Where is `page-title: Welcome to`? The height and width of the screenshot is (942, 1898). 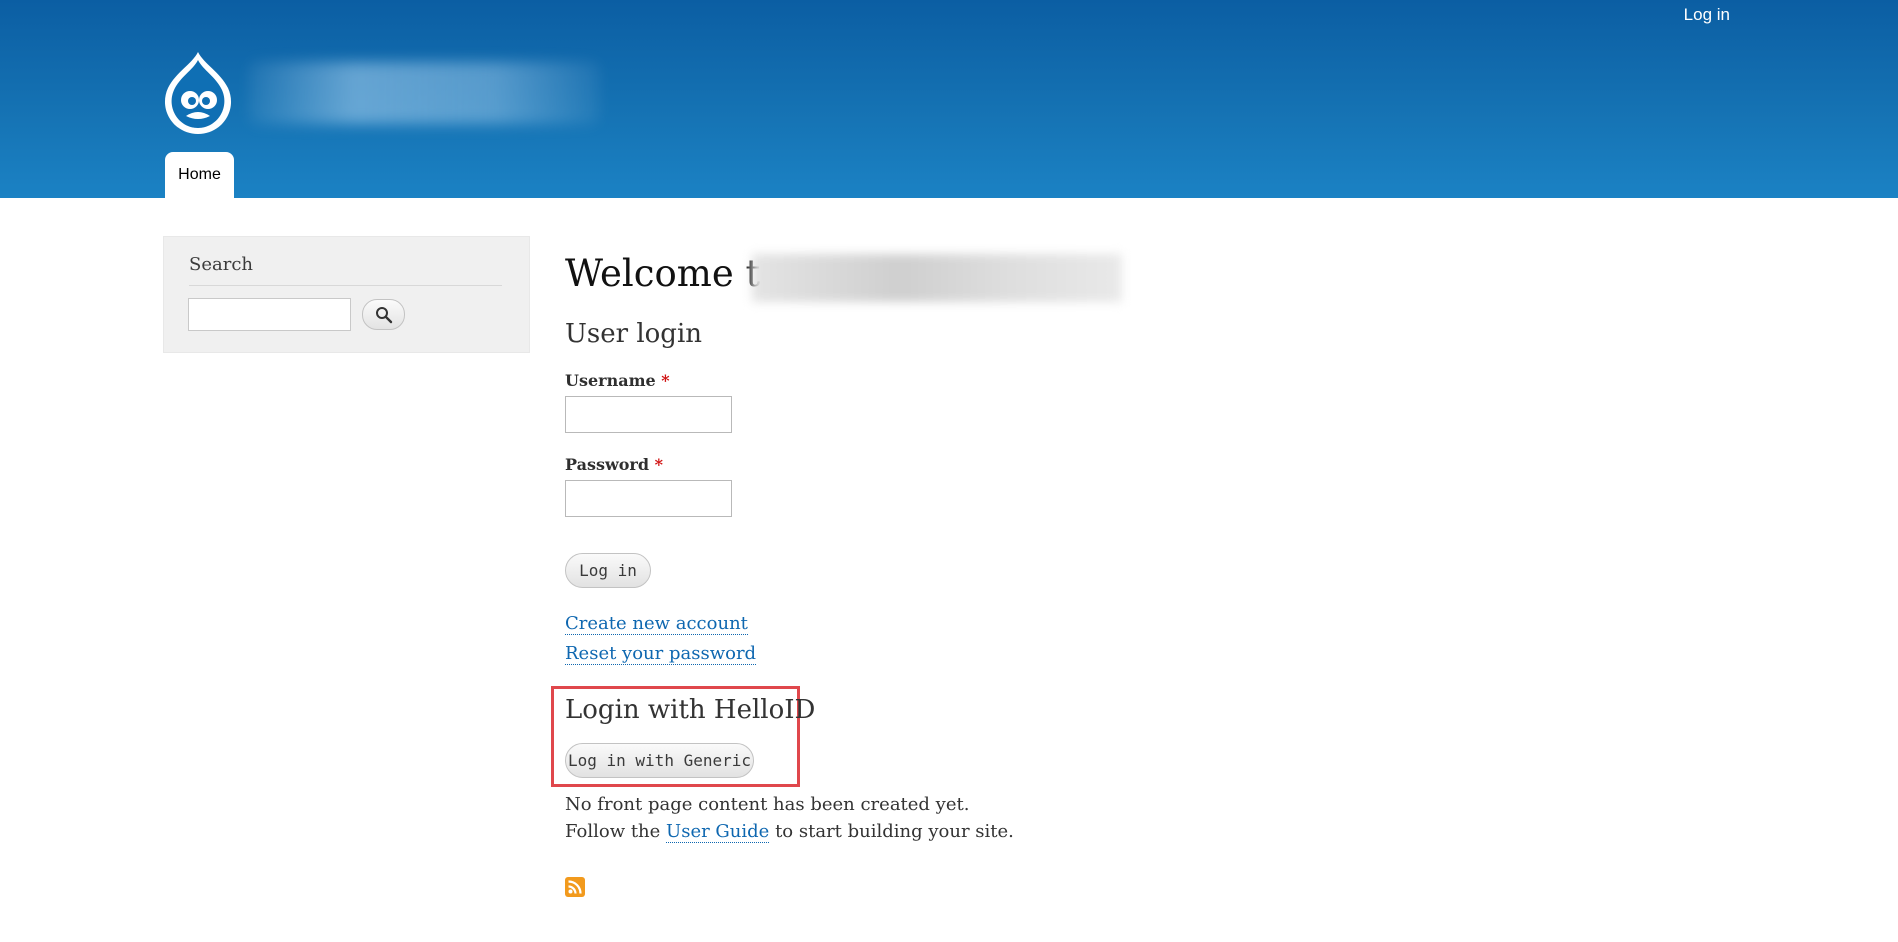 page-title: Welcome to is located at coordinates (674, 273).